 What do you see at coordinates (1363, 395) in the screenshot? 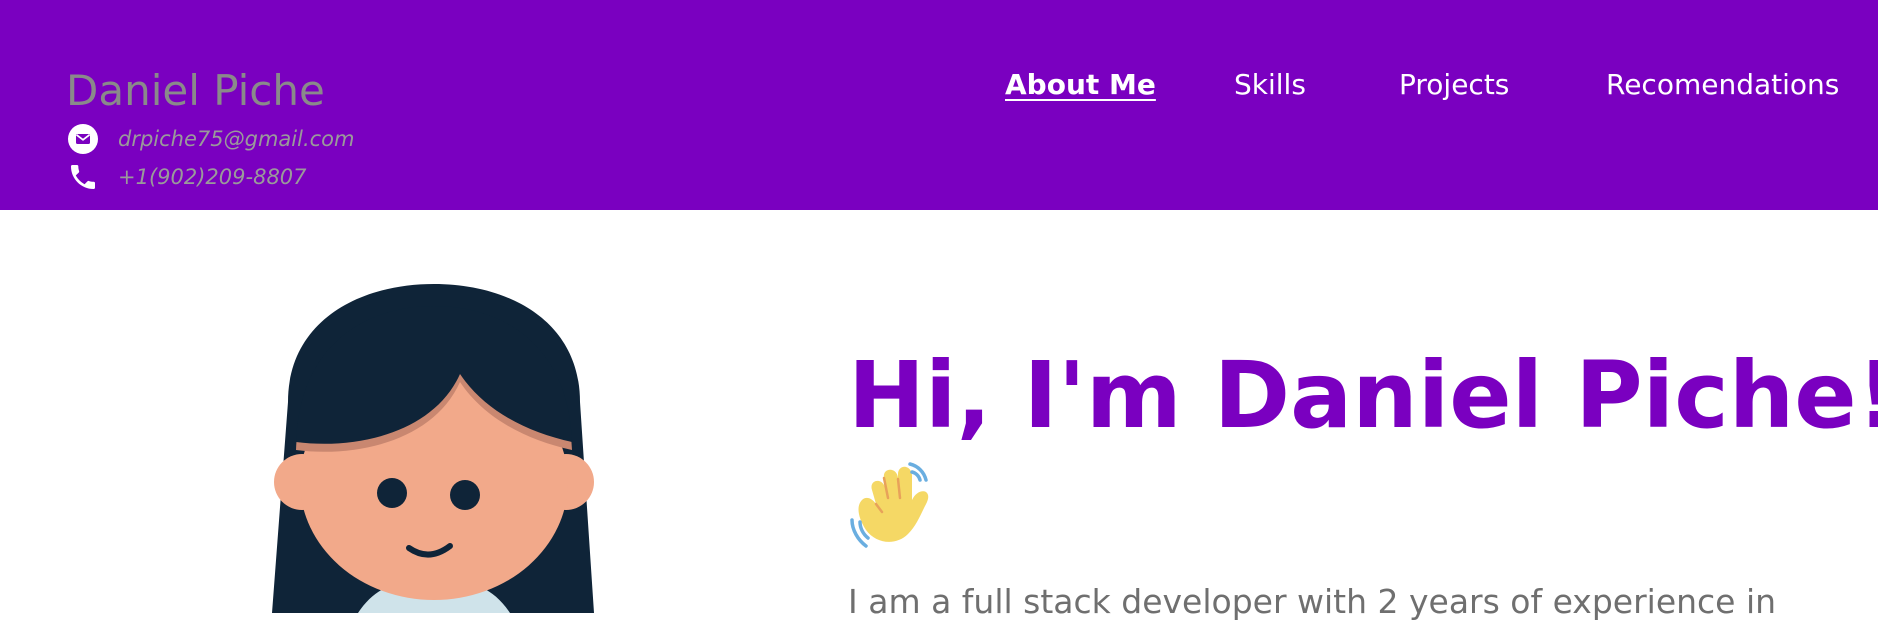
I see `hero-title: Hi, I'm Daniel Piche!` at bounding box center [1363, 395].